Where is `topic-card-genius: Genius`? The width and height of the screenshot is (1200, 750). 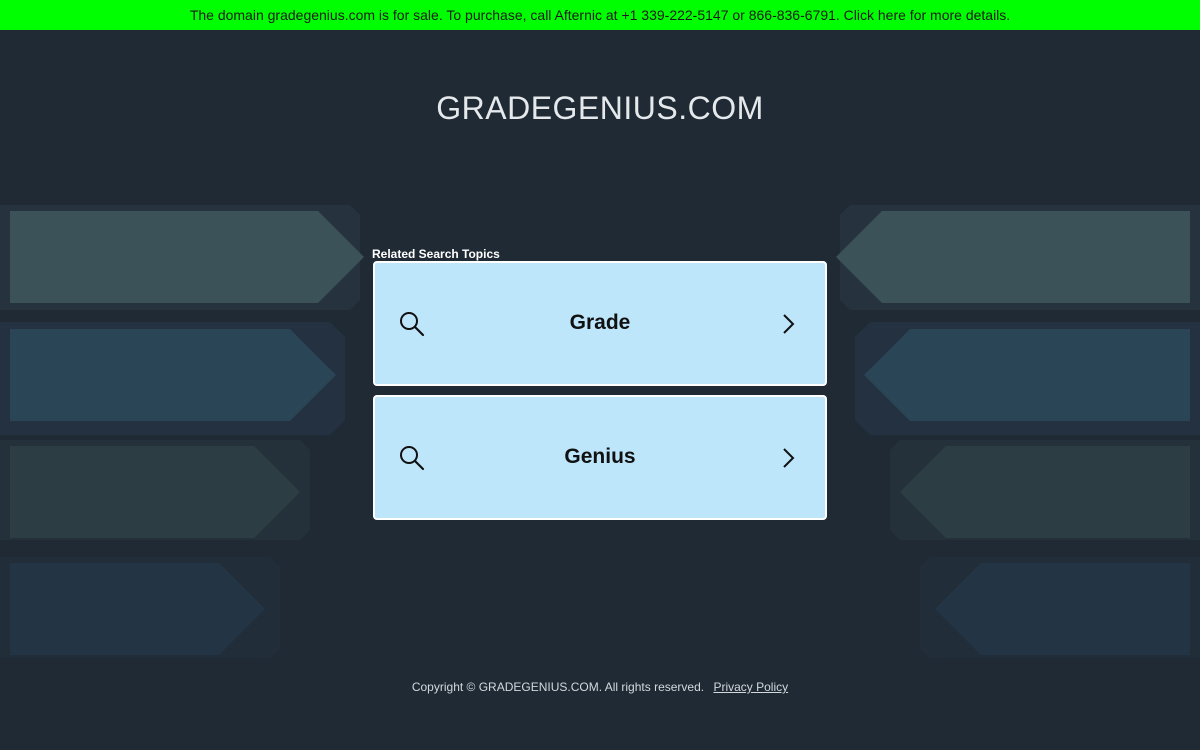 topic-card-genius: Genius is located at coordinates (600, 457).